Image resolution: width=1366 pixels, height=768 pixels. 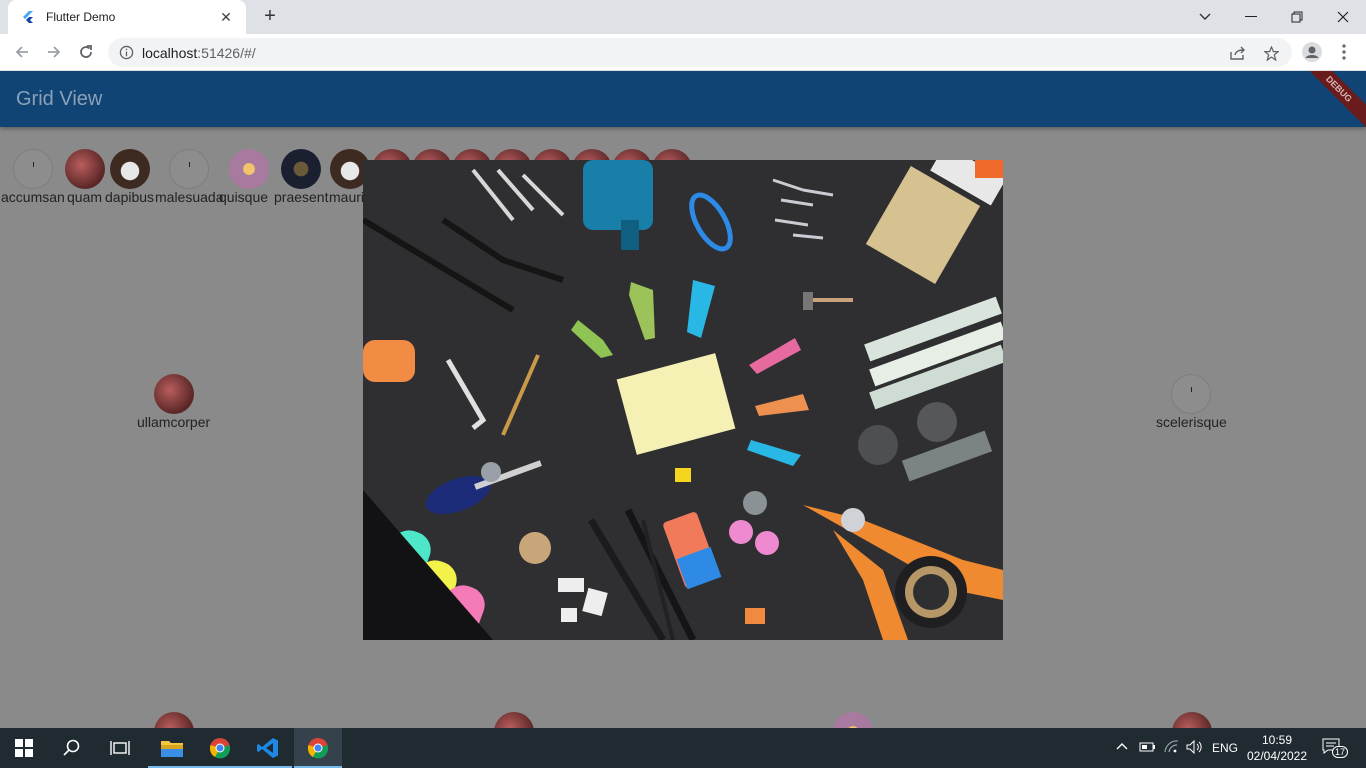 What do you see at coordinates (59, 99) in the screenshot?
I see `app-bar-title: Grid View` at bounding box center [59, 99].